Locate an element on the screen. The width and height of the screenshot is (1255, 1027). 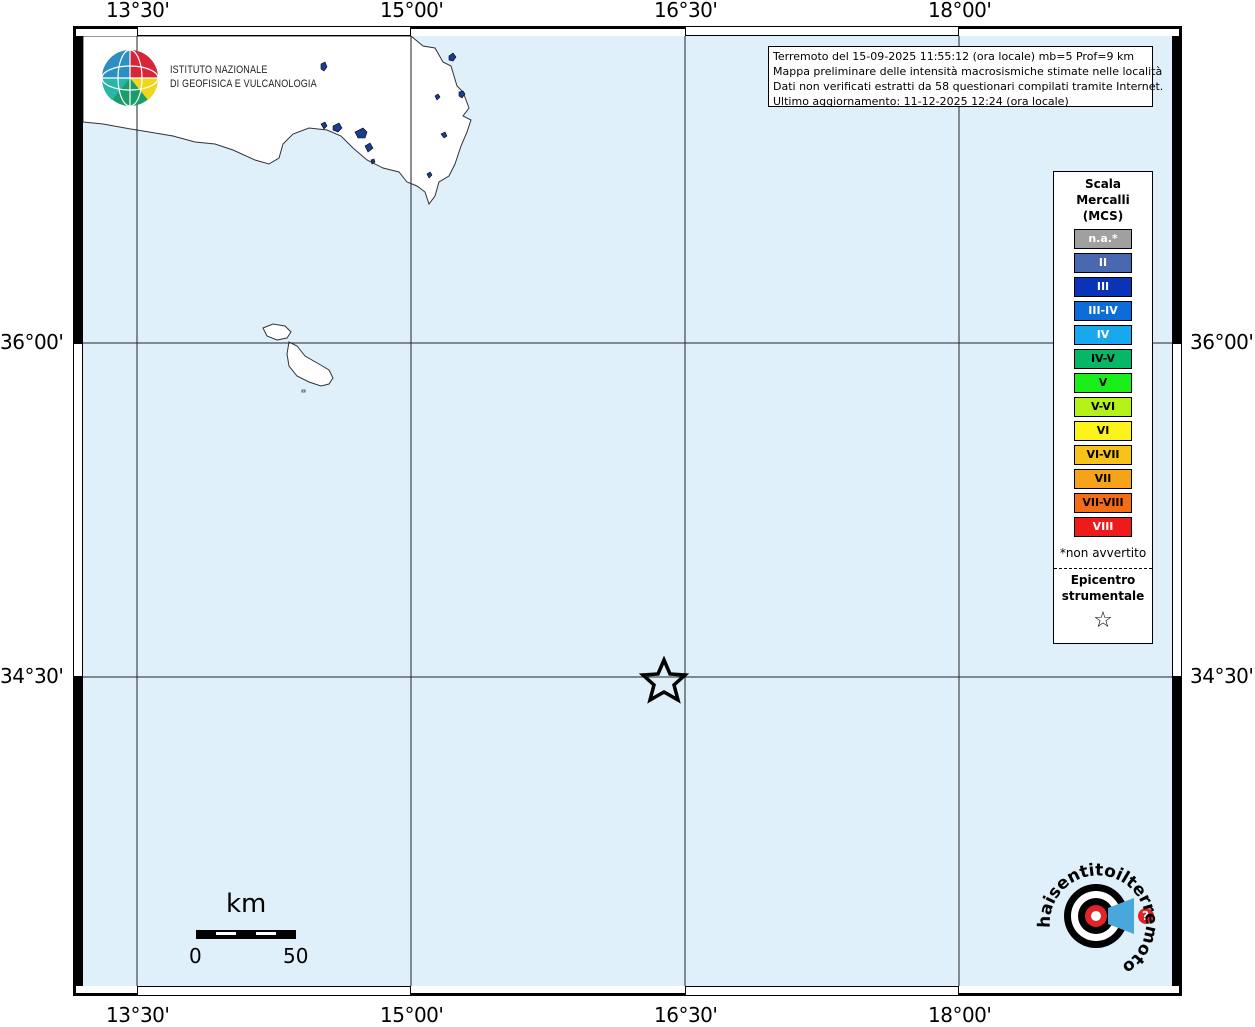
epicenter-star-legend-icon: ☆ is located at coordinates (1103, 620).